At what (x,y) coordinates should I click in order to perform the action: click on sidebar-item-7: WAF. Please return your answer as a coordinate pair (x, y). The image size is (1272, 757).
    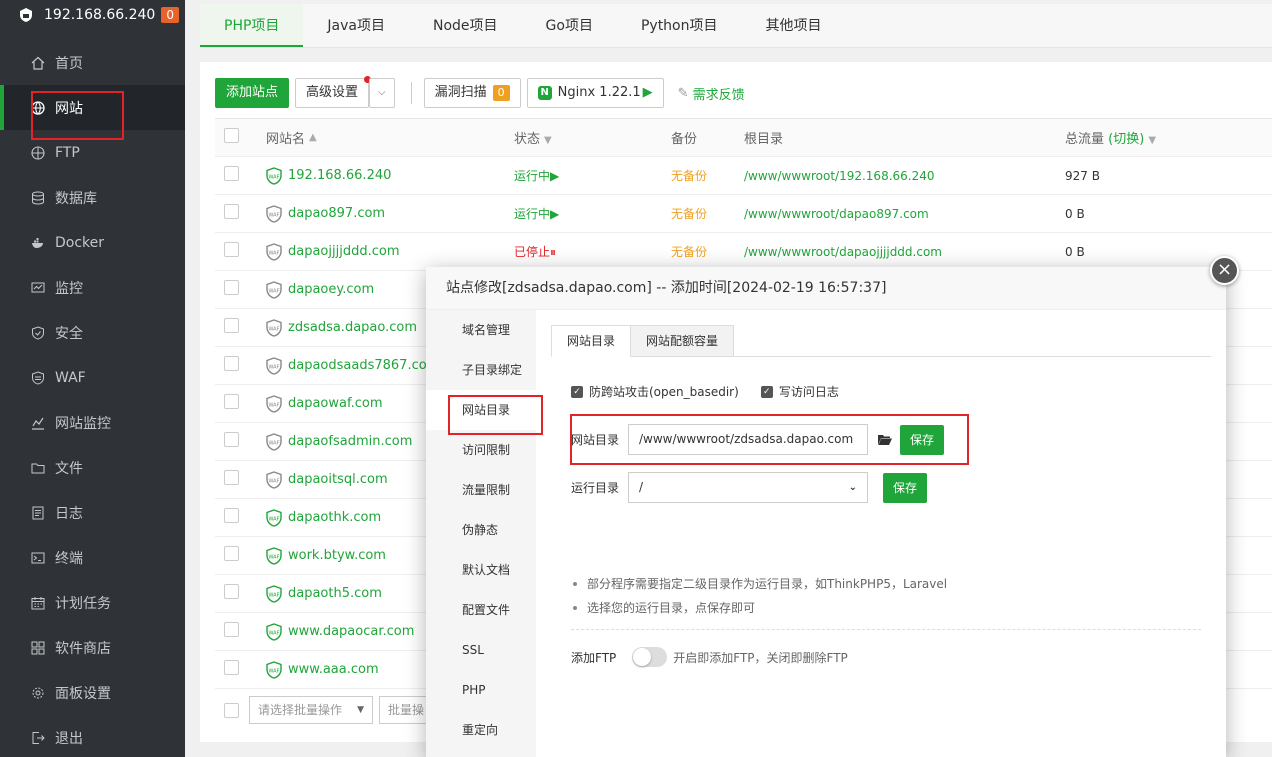
    Looking at the image, I should click on (92, 377).